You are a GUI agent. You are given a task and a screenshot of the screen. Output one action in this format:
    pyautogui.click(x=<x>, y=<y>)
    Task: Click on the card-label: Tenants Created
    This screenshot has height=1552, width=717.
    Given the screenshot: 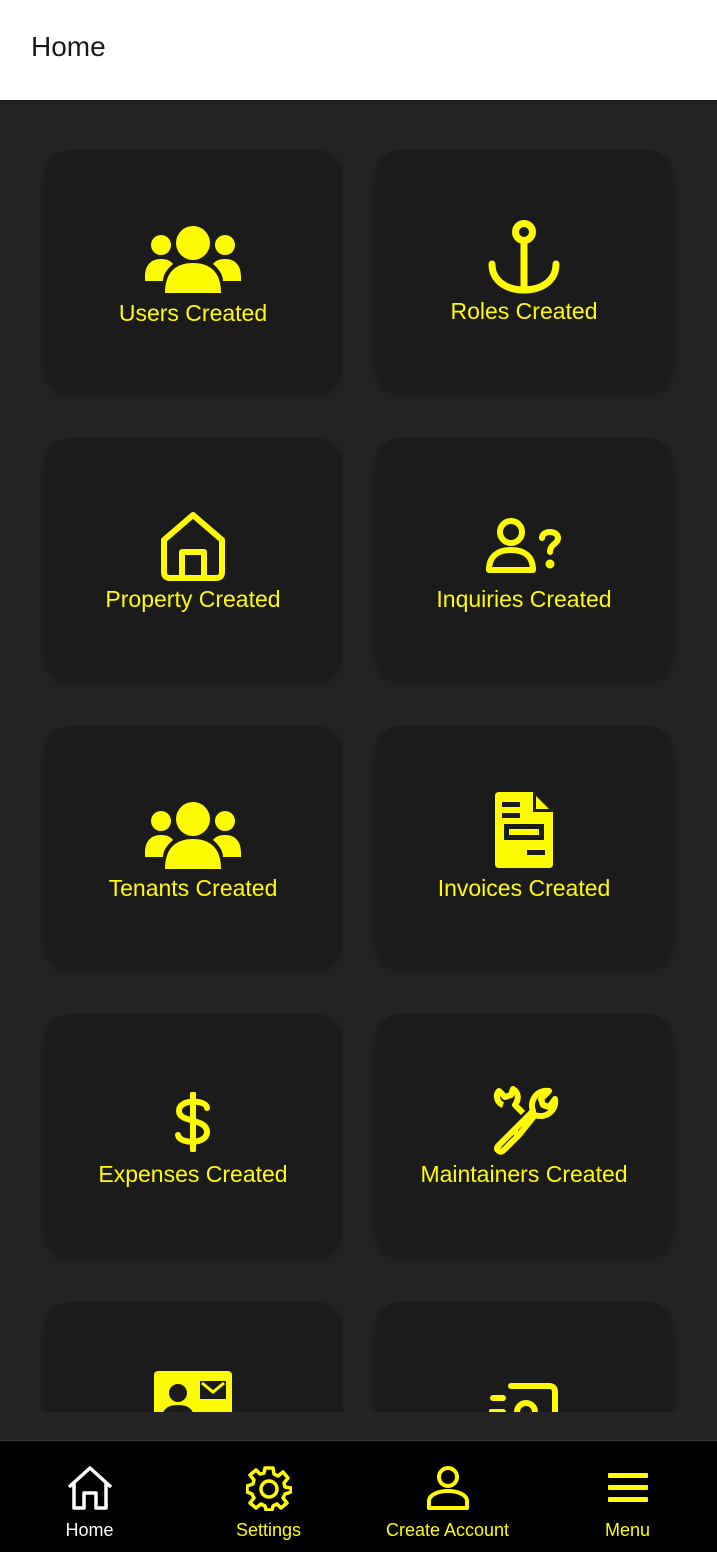 What is the action you would take?
    pyautogui.click(x=193, y=888)
    